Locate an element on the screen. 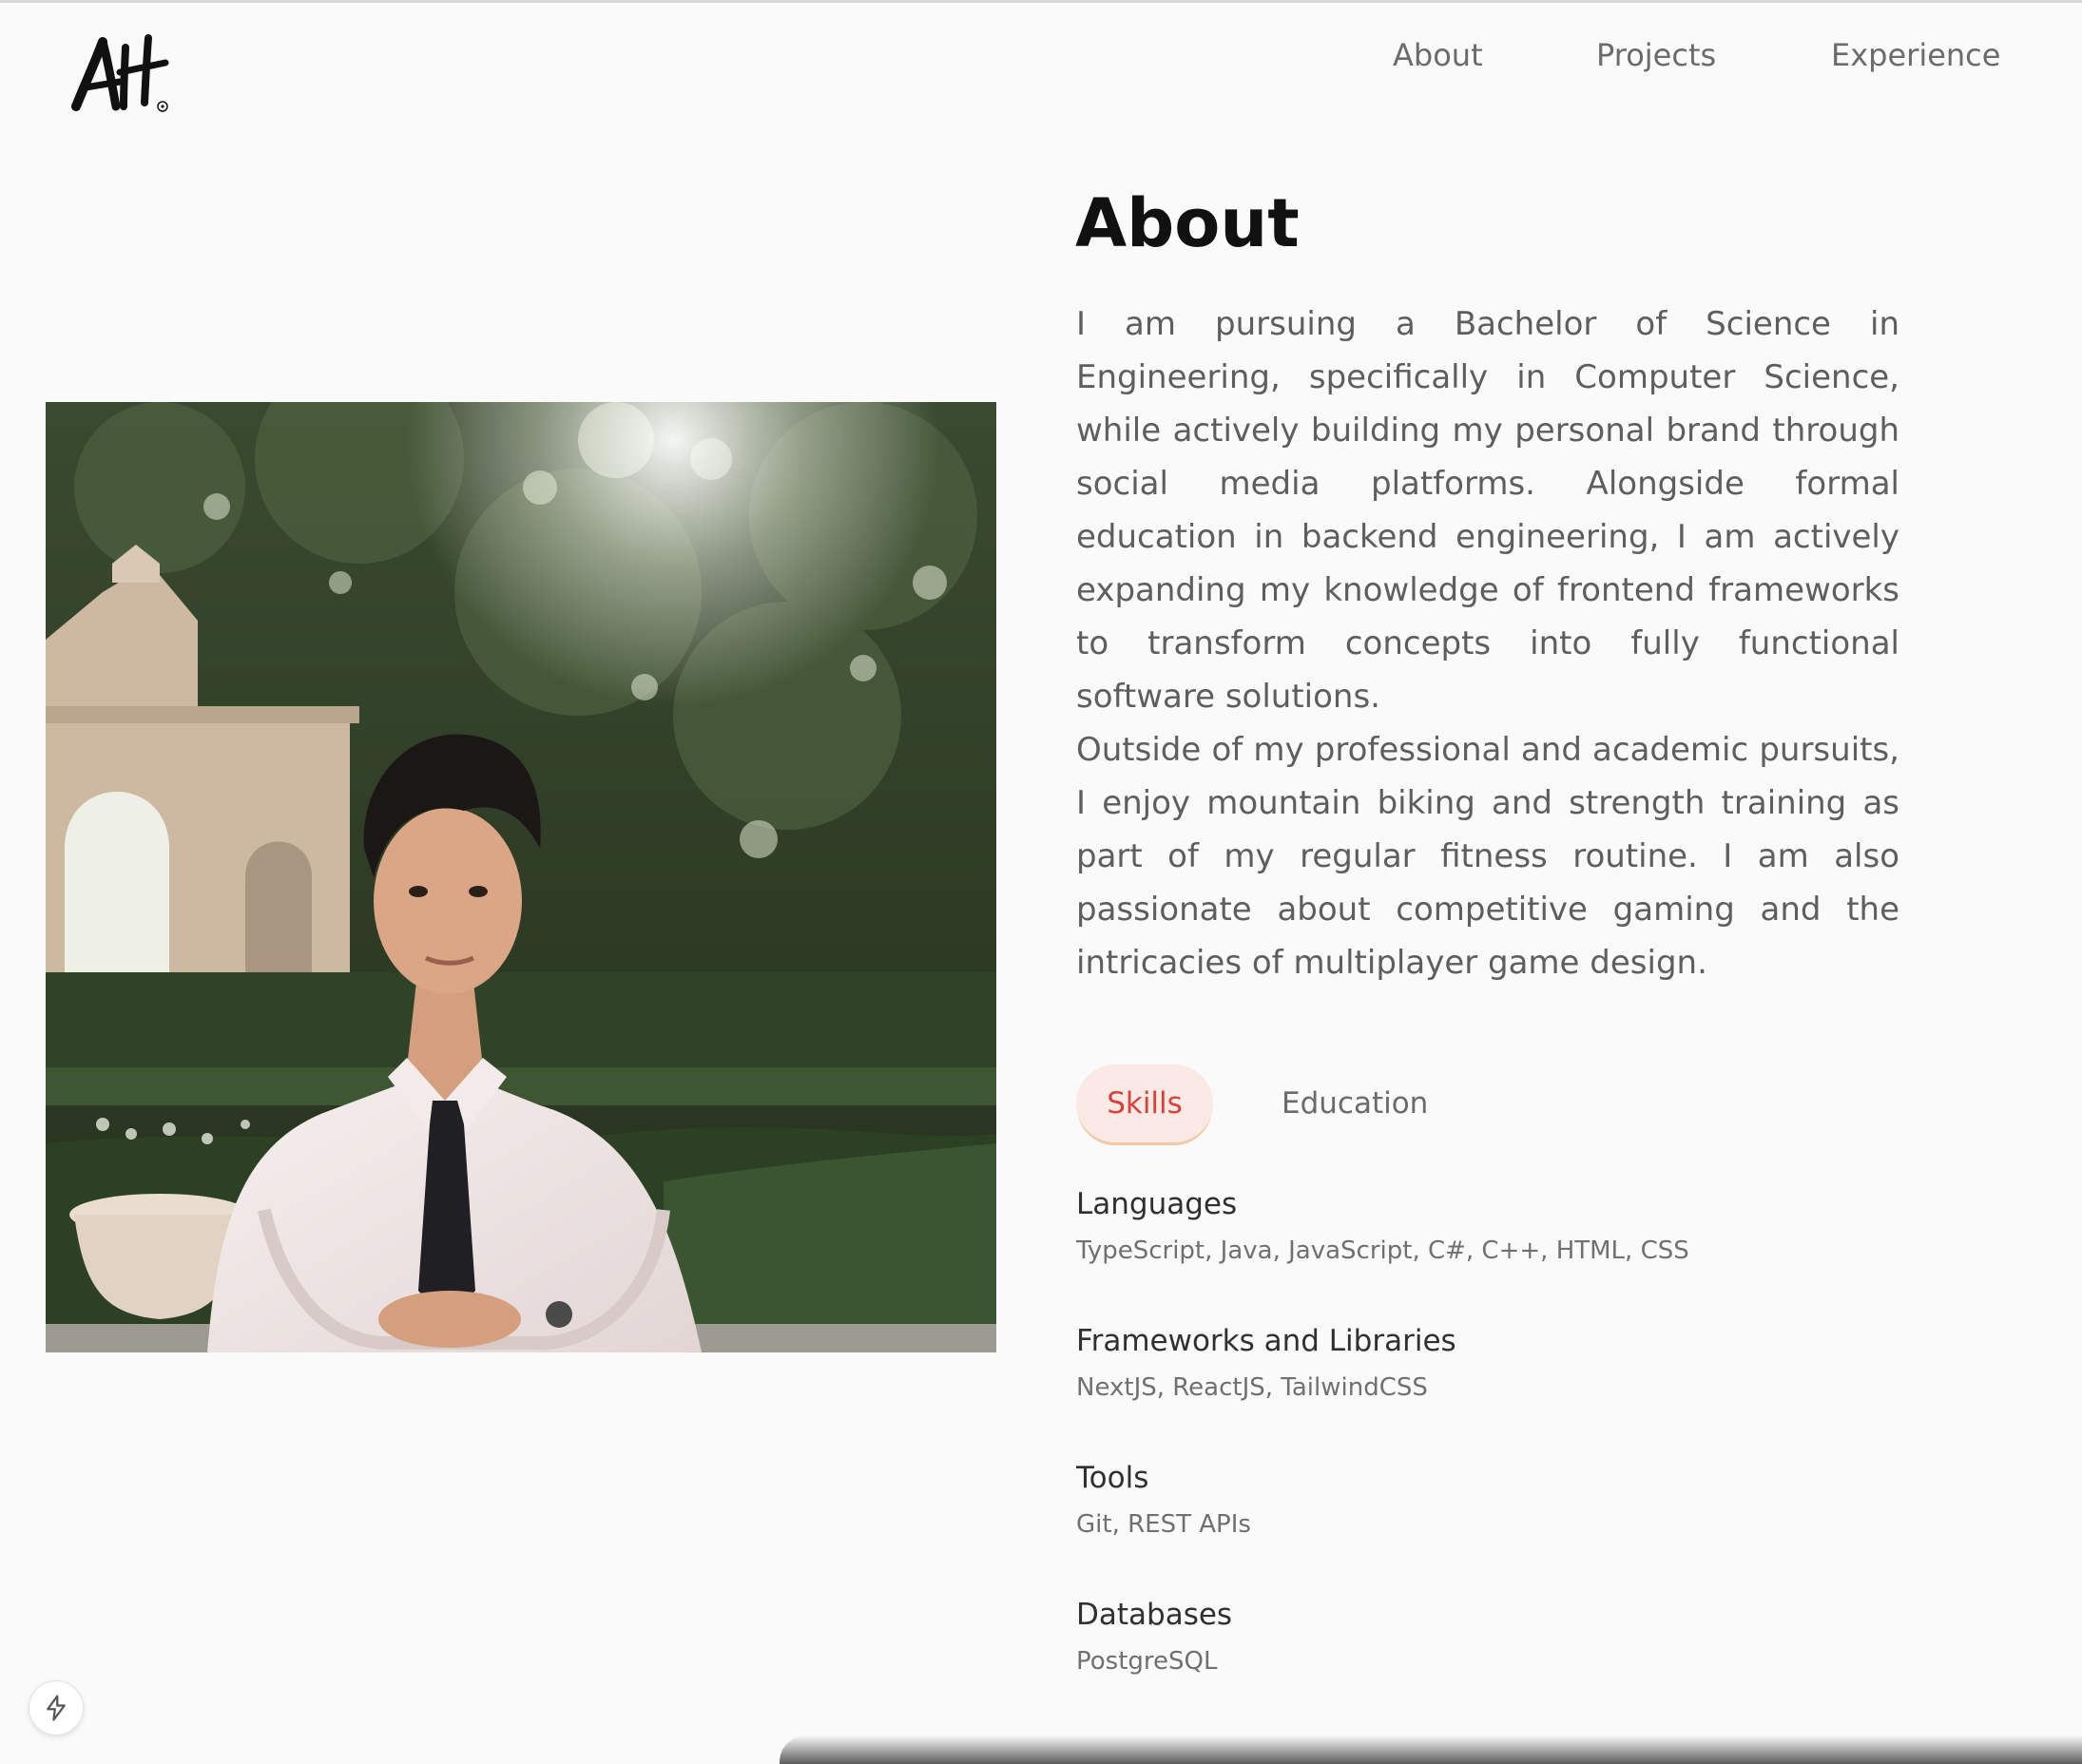 This screenshot has width=2082, height=1764. skill-heading-tools: Tools is located at coordinates (1112, 1478).